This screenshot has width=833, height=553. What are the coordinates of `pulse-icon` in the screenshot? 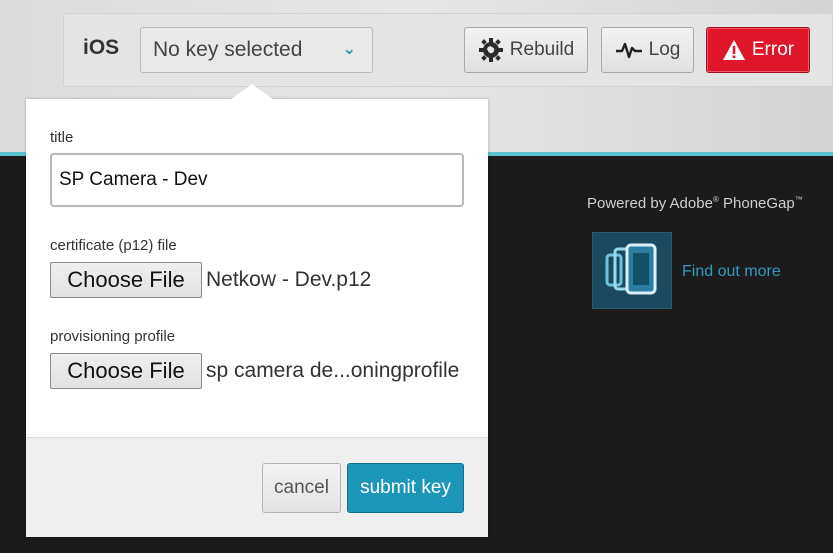 It's located at (629, 50).